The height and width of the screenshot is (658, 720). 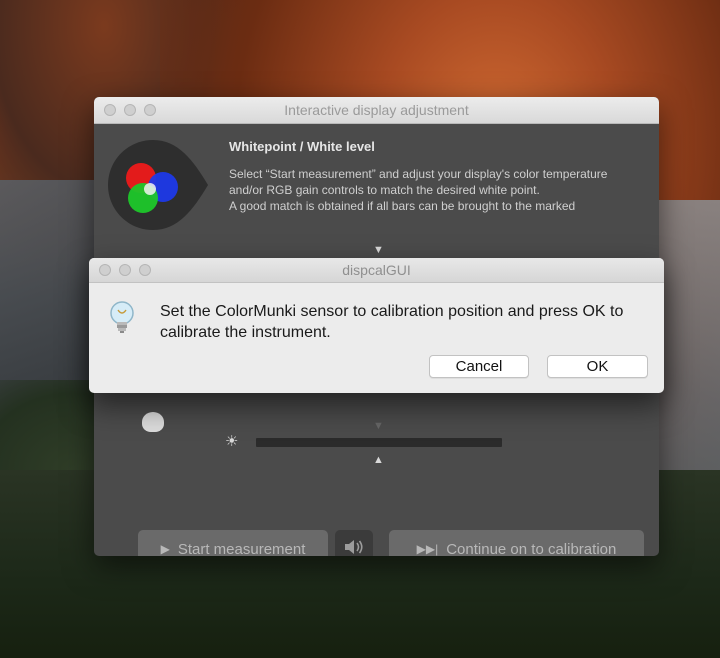 I want to click on lightbulb-icon, so click(x=122, y=318).